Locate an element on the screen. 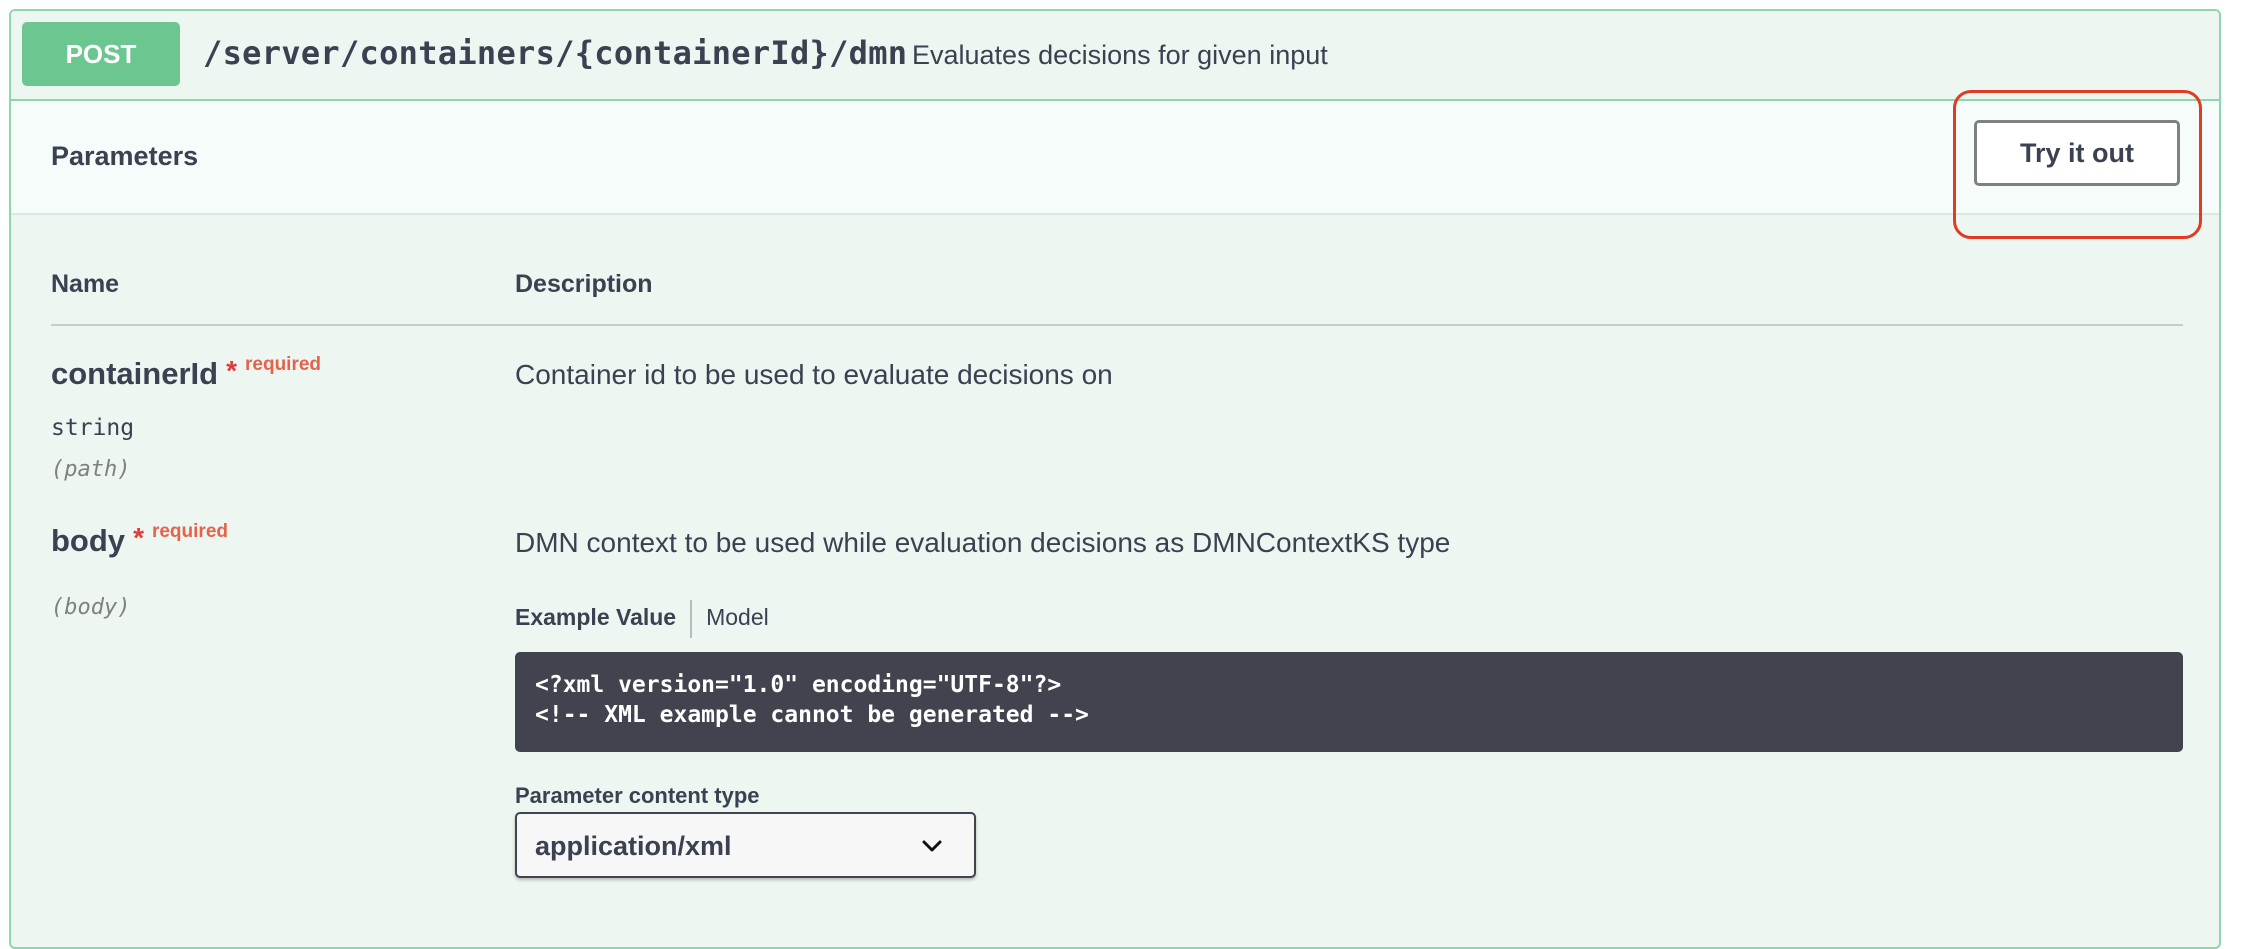 Image resolution: width=2250 pixels, height=949 pixels. chevron-down-icon is located at coordinates (932, 846).